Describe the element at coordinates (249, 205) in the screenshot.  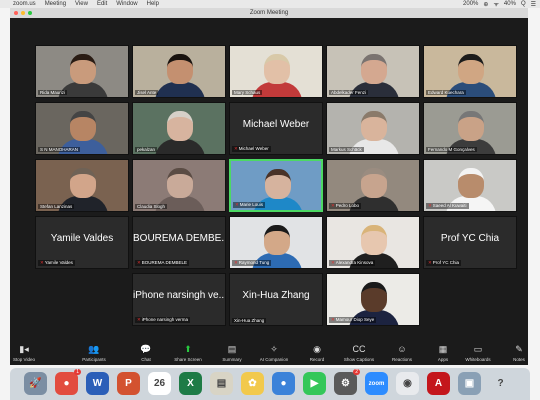
I see `participant-name-label: ✕Marie Louis` at that location.